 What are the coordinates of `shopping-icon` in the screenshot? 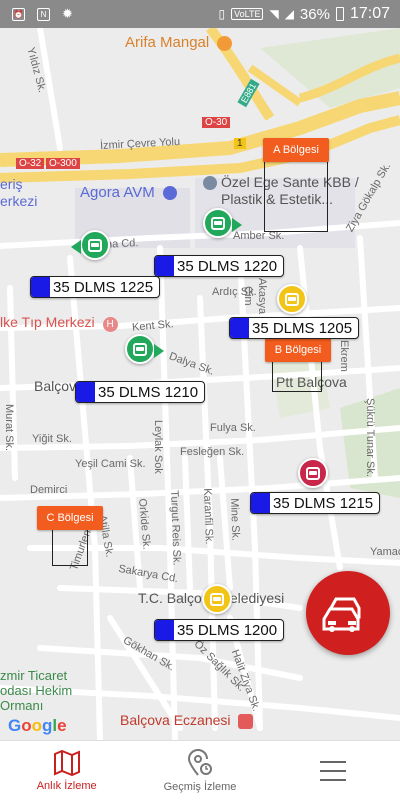 It's located at (169, 193).